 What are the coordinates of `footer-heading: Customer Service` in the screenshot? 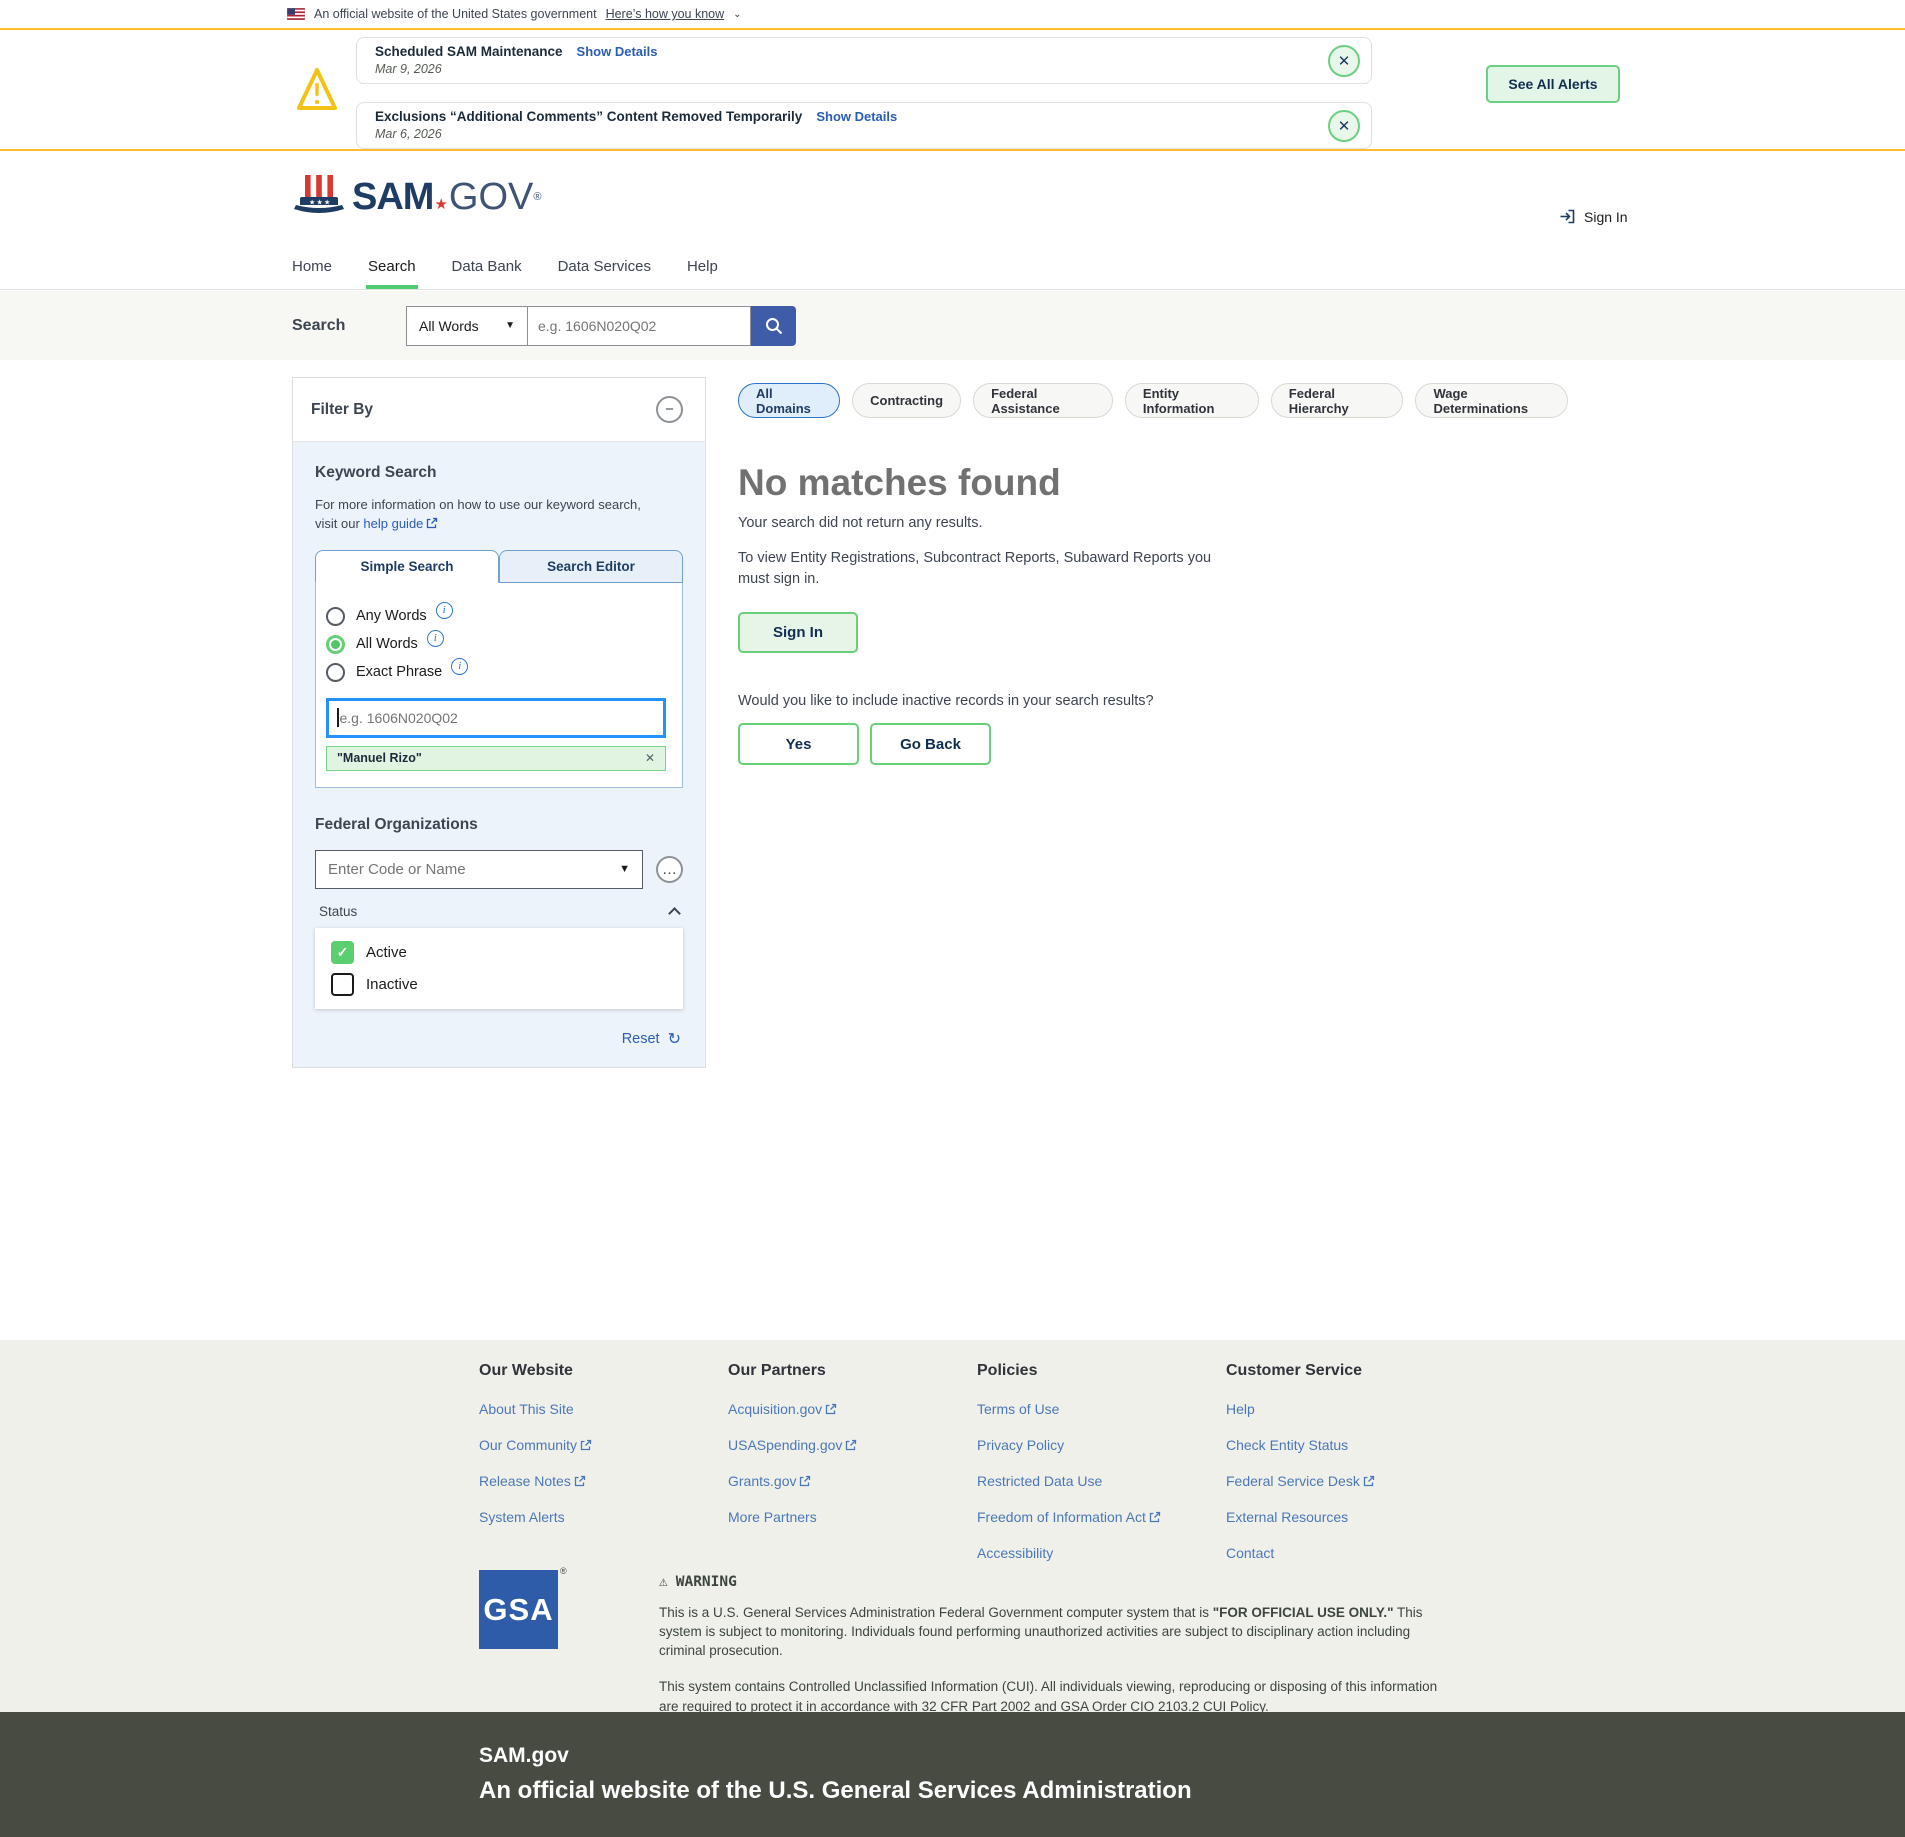 It's located at (1294, 1370).